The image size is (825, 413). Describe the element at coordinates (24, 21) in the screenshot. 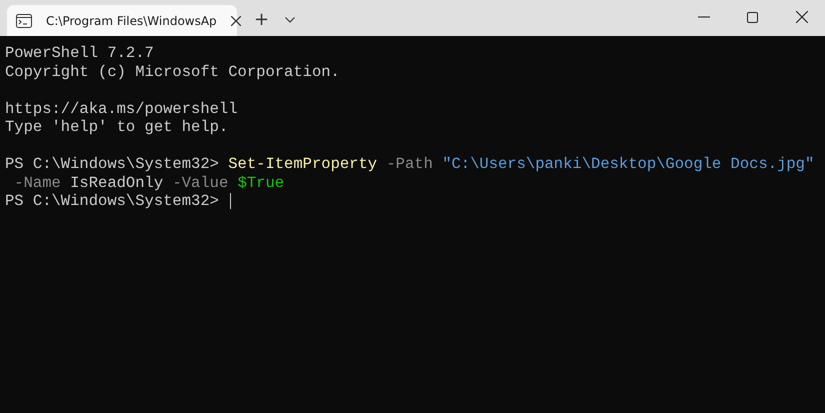

I see `terminal-icon` at that location.